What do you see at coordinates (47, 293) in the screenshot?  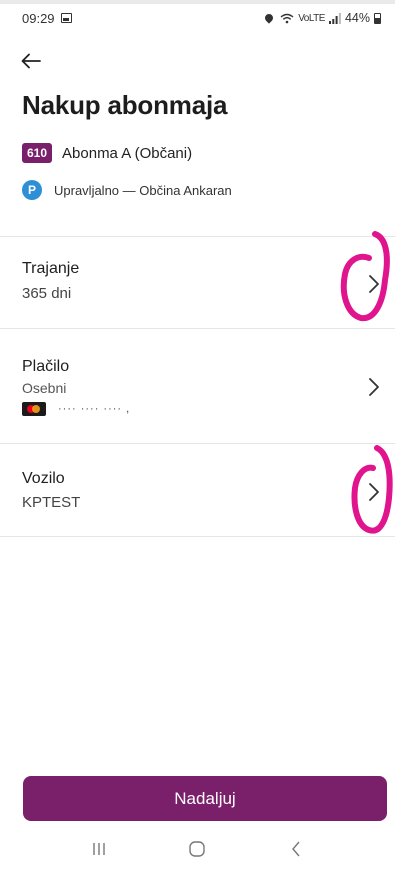 I see `duration-value: 365 dni` at bounding box center [47, 293].